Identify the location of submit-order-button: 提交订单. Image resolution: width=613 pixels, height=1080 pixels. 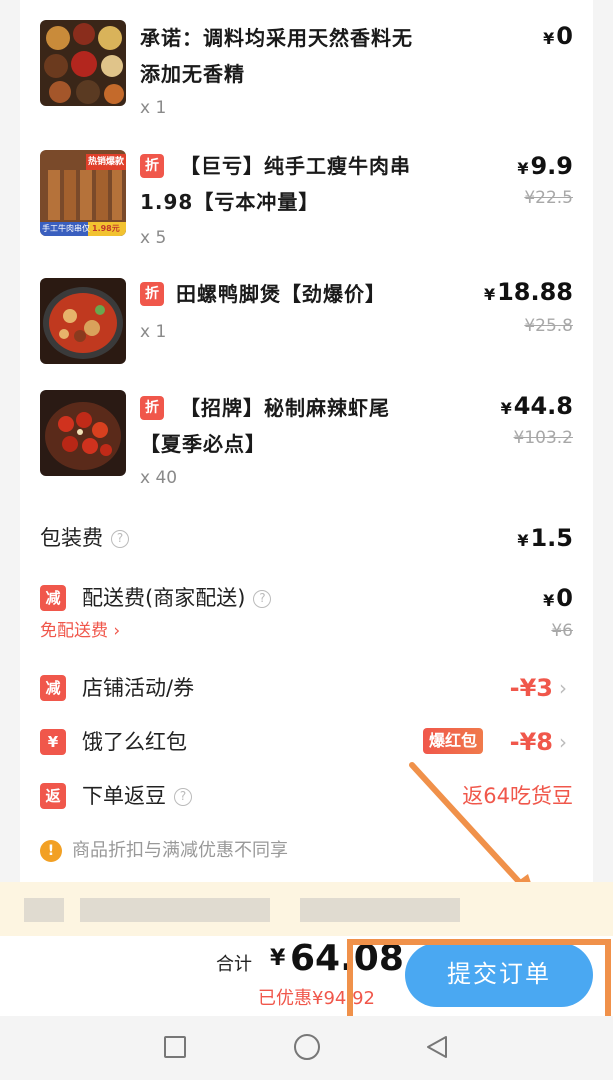
(499, 975).